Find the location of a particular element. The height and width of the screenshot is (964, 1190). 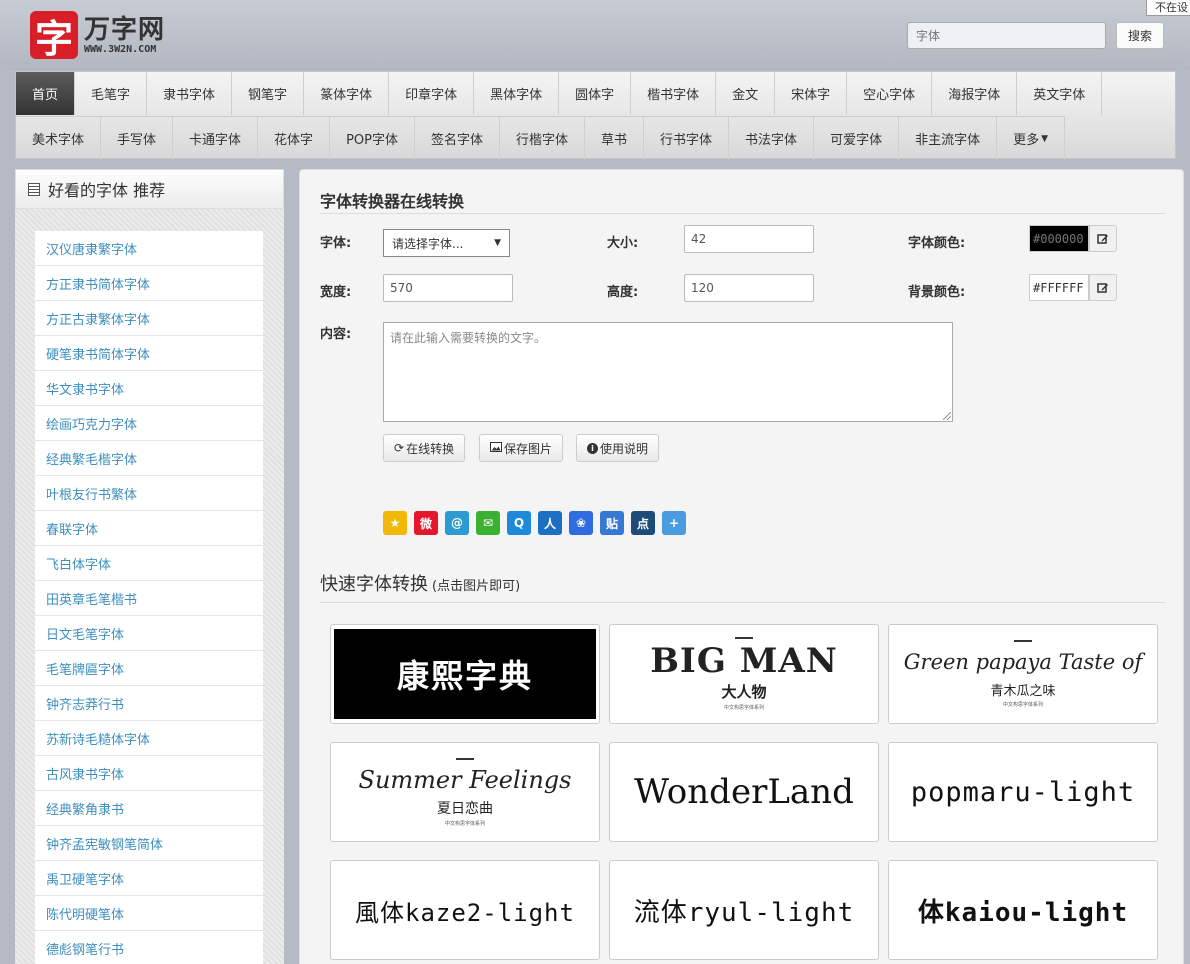

tile-caption: 中文构思字体系列 is located at coordinates (743, 708).